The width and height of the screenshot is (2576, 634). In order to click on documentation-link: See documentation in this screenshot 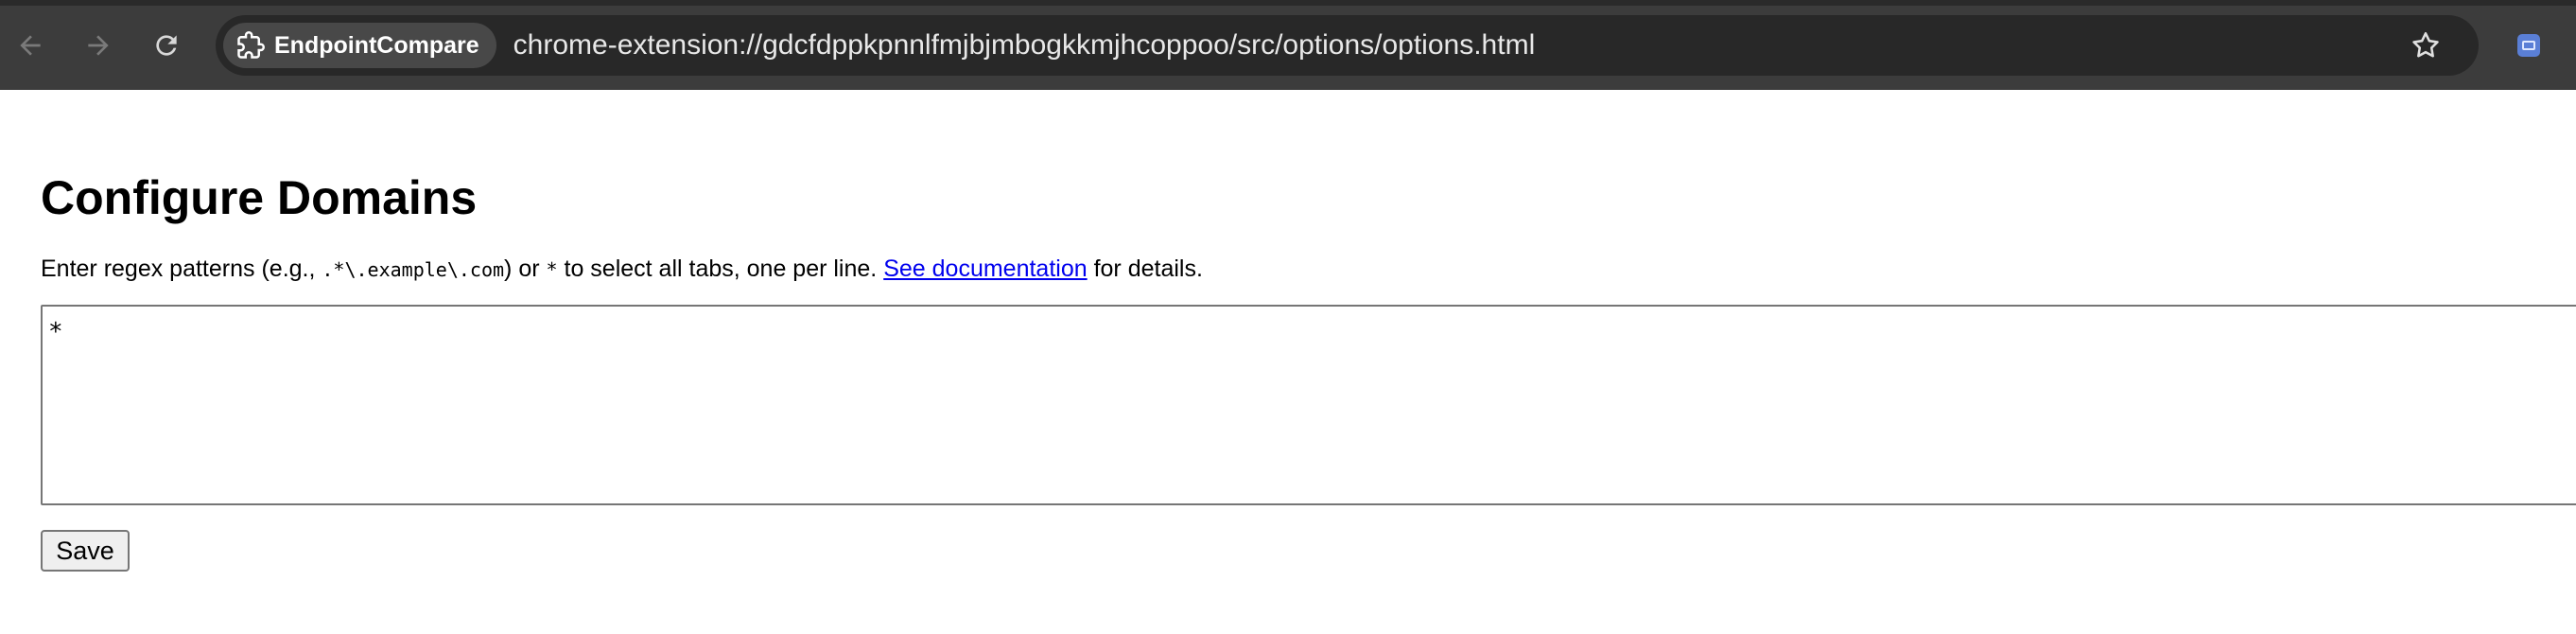, I will do `click(985, 268)`.